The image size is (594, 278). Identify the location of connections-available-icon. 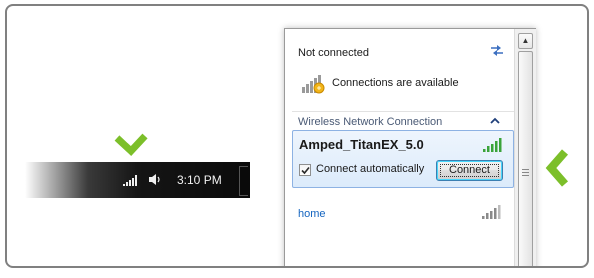
(313, 84).